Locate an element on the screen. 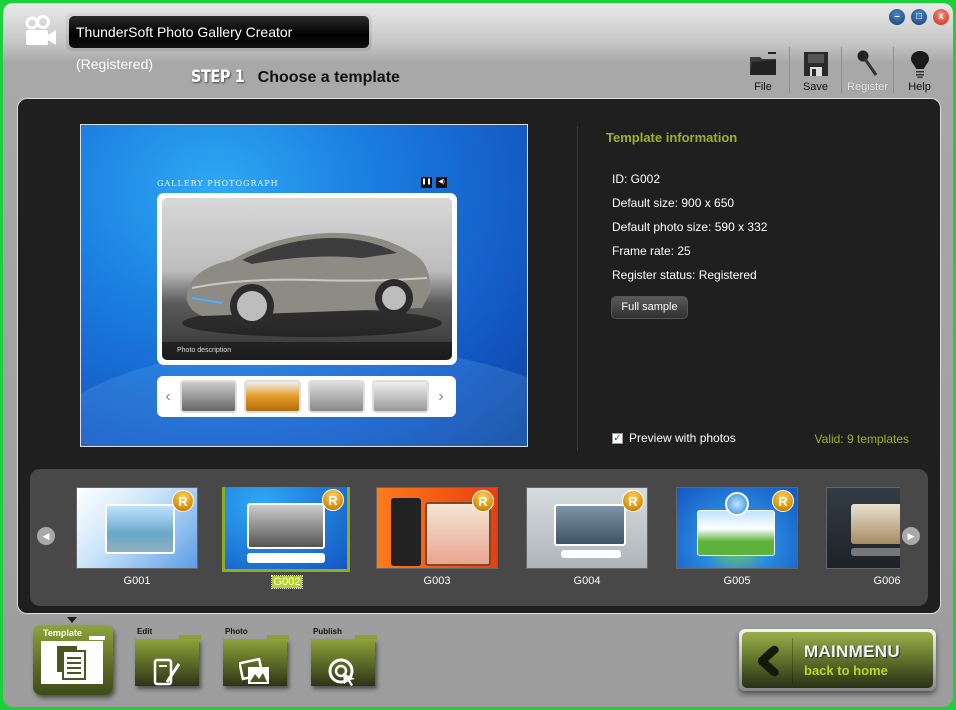  save-button: Save is located at coordinates (815, 70).